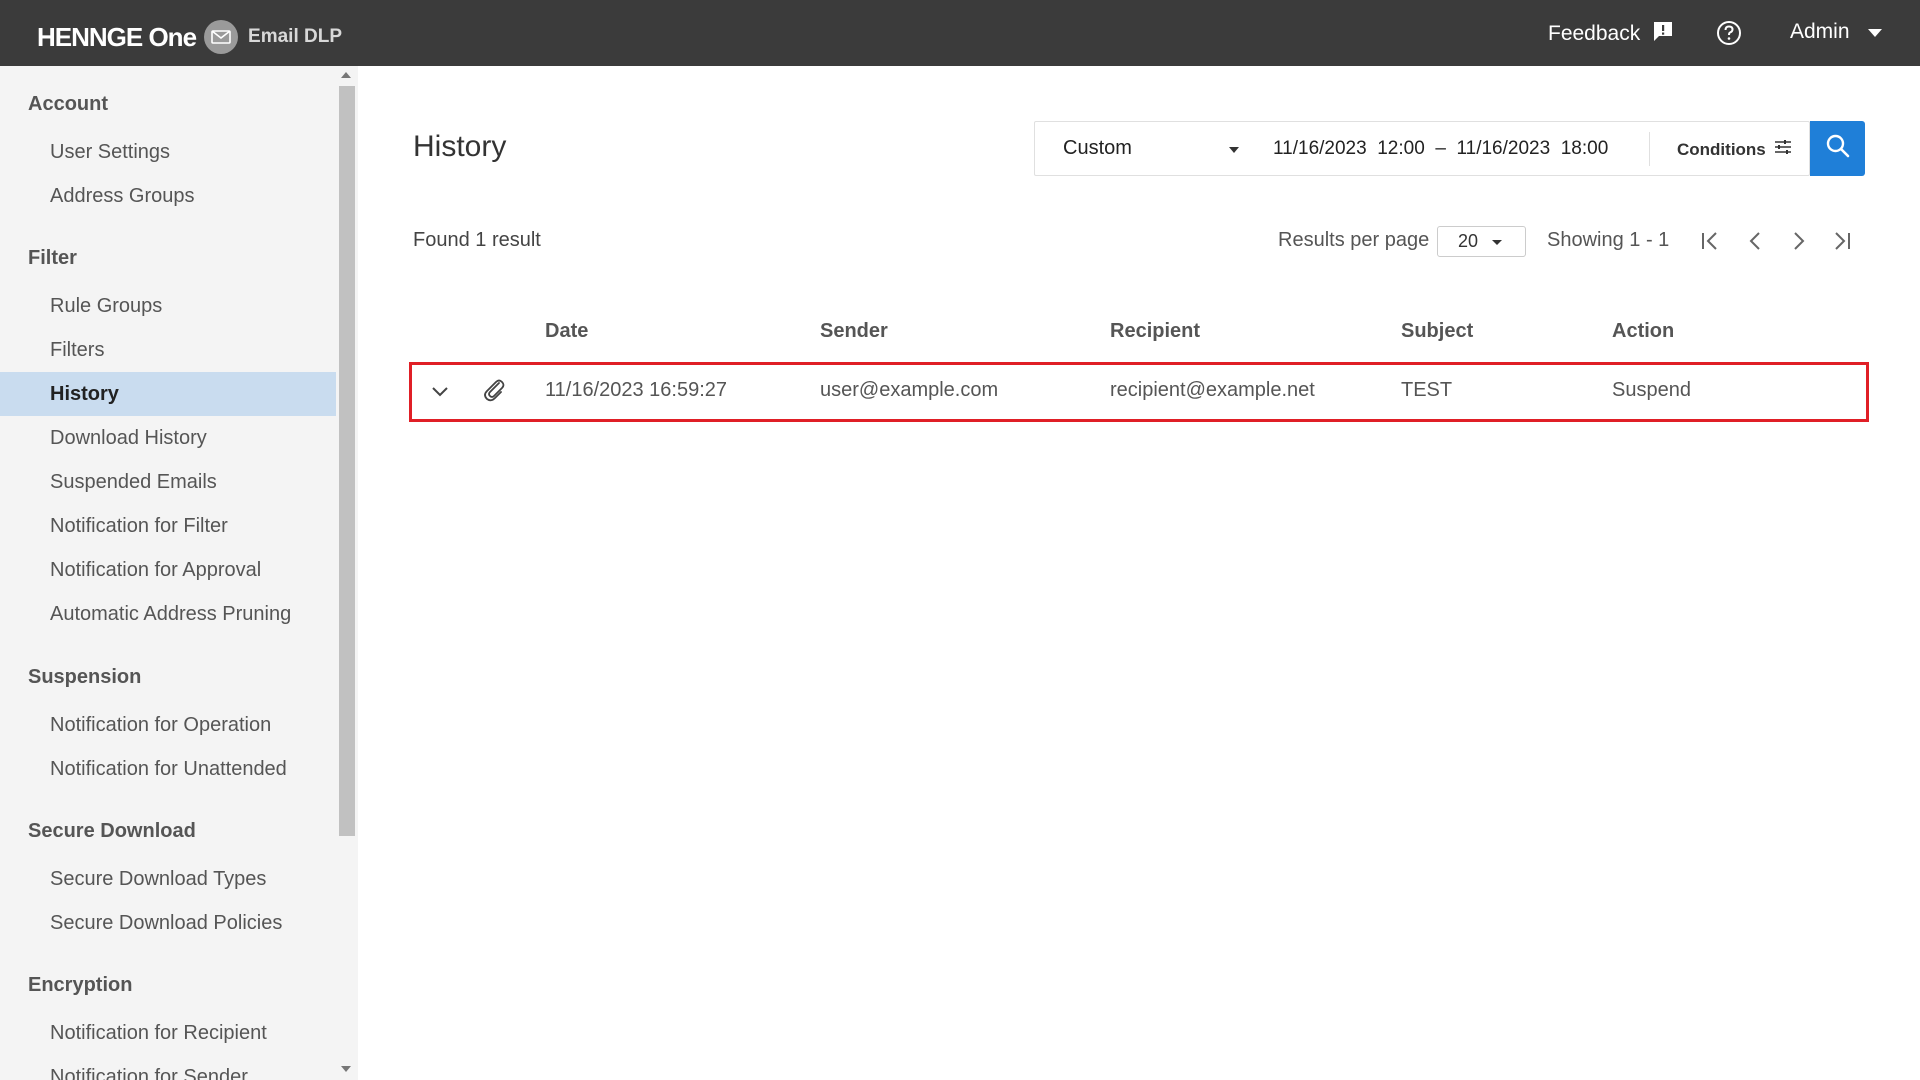 The height and width of the screenshot is (1080, 1920). What do you see at coordinates (168, 196) in the screenshot?
I see `sidebar-item-address-groups: Address Groups` at bounding box center [168, 196].